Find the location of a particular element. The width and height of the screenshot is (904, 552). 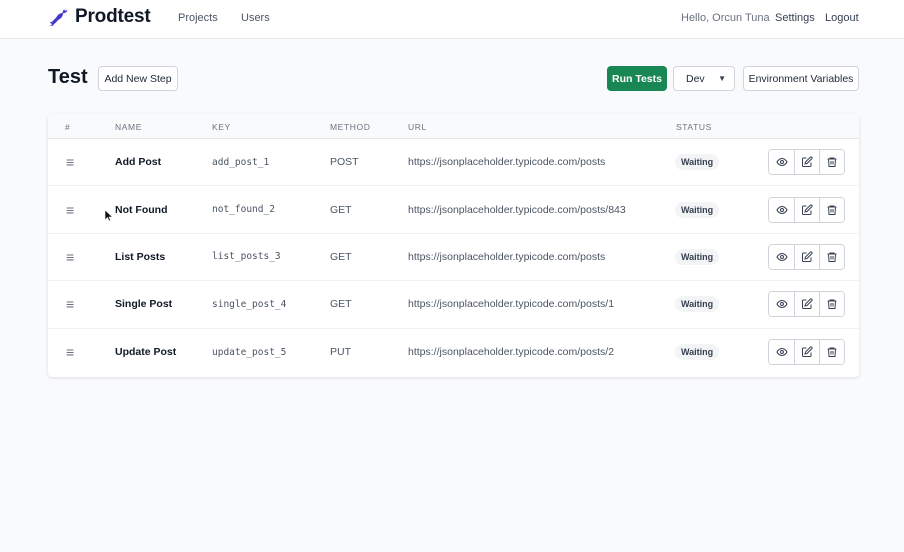

step-name: List Posts is located at coordinates (140, 256).